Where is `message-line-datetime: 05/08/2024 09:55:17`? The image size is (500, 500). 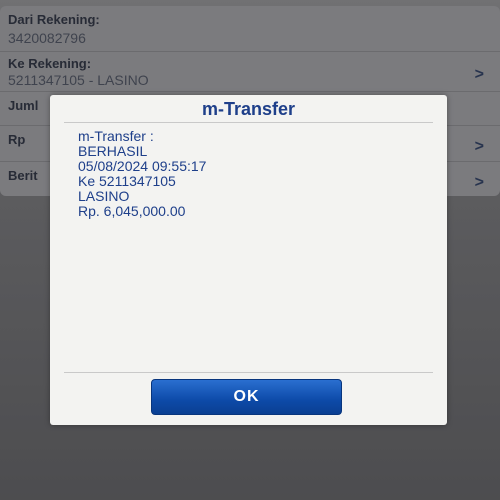
message-line-datetime: 05/08/2024 09:55:17 is located at coordinates (142, 166).